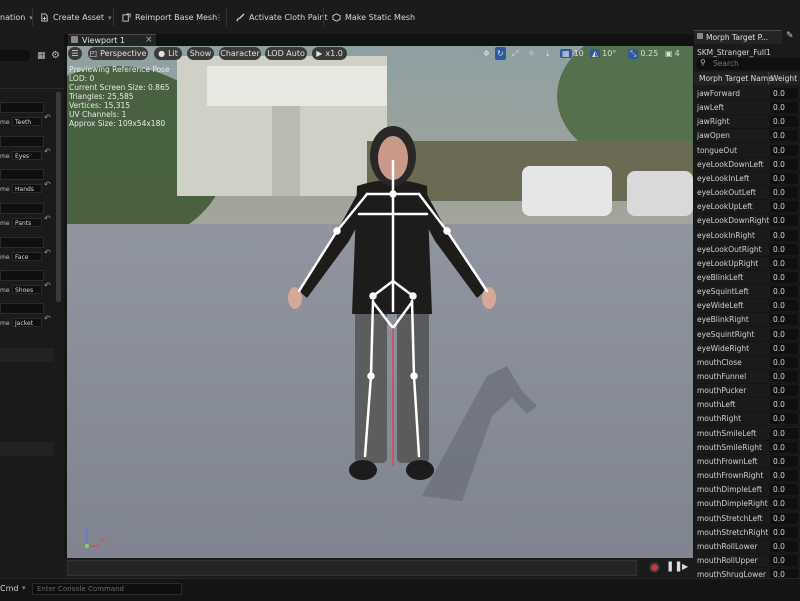 The image size is (800, 601). I want to click on morph-target-name: eyeWideLeft, so click(720, 306).